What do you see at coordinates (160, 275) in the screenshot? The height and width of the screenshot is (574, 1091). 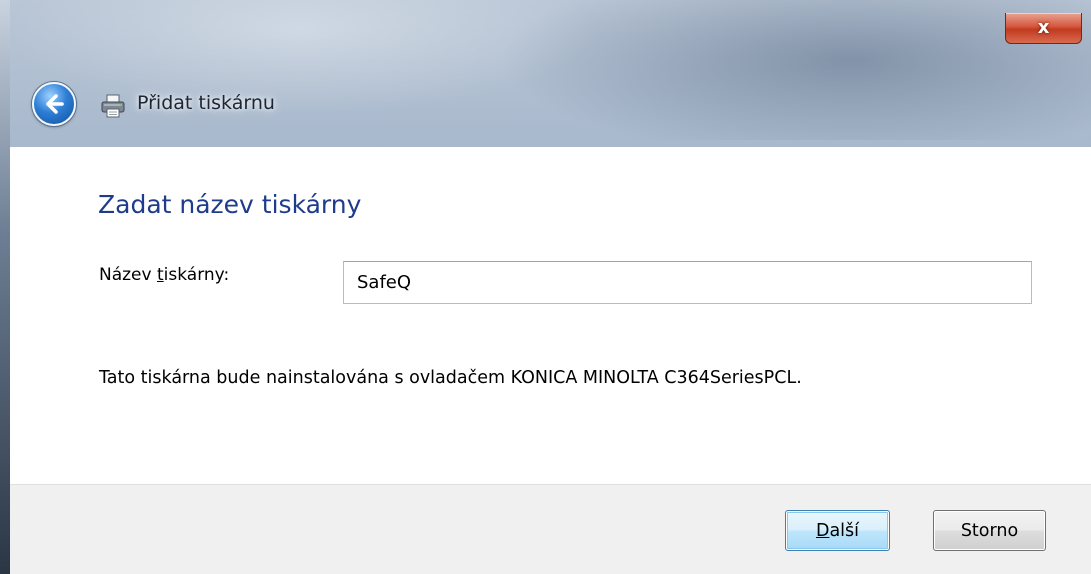 I see `printer-name-label-accesskey: t` at bounding box center [160, 275].